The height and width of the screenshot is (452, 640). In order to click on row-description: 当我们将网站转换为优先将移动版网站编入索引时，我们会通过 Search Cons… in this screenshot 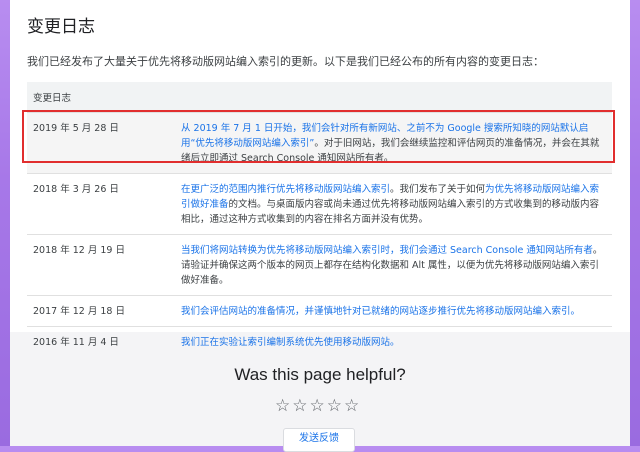, I will do `click(393, 265)`.